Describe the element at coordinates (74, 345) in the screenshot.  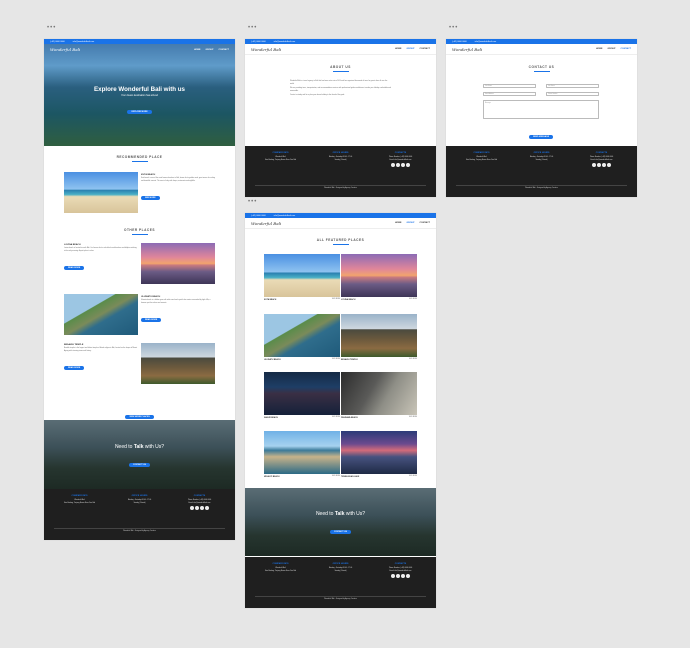
I see `place-name: BESAKIH TEMPLE` at that location.